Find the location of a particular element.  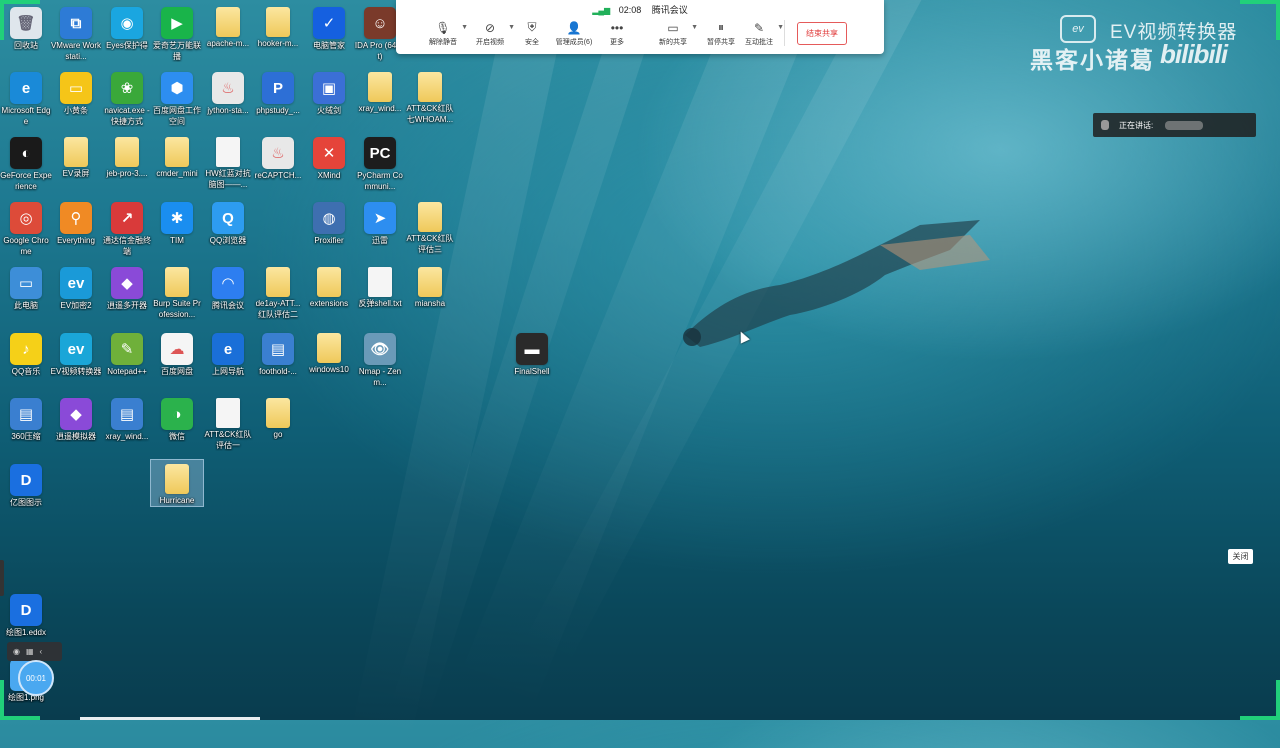

desktop-icon: de1ay-ATT...红队评估二 is located at coordinates (278, 291).